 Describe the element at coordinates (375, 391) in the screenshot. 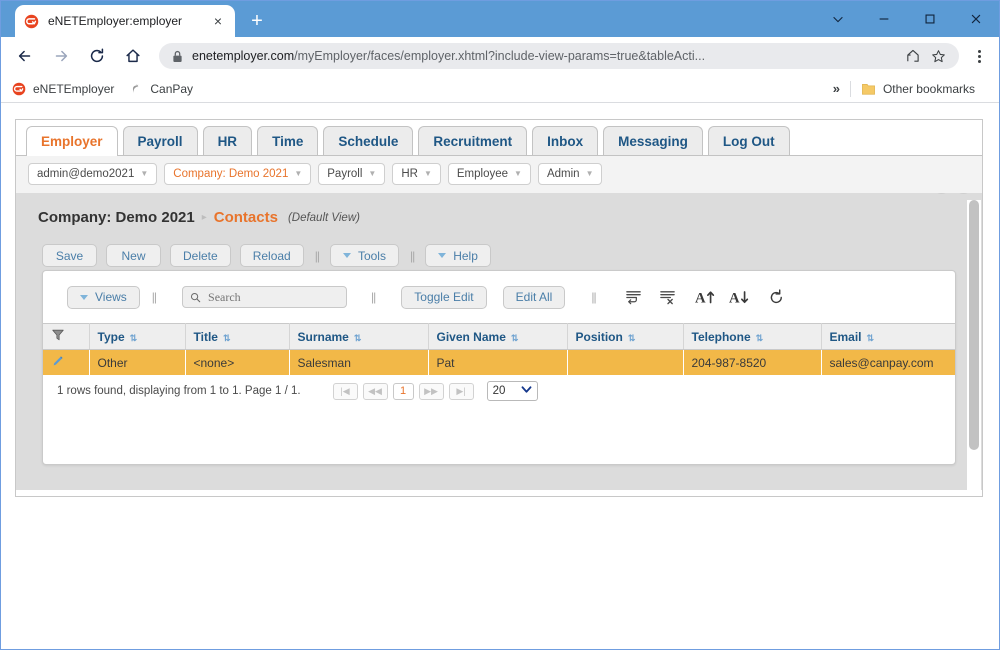

I see `previous-page-button: ◀◀` at that location.